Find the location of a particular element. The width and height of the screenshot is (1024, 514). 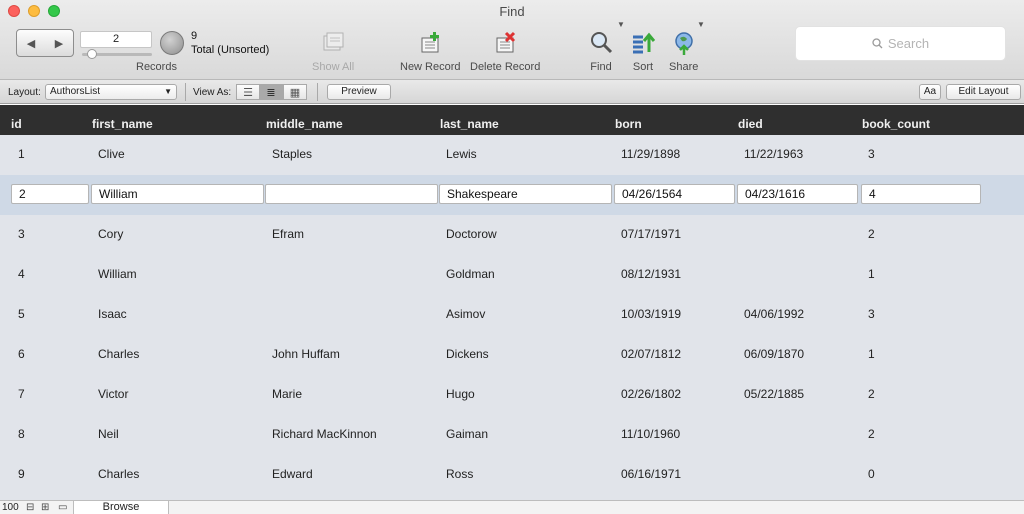

cell-id: 9 is located at coordinates (21, 474).